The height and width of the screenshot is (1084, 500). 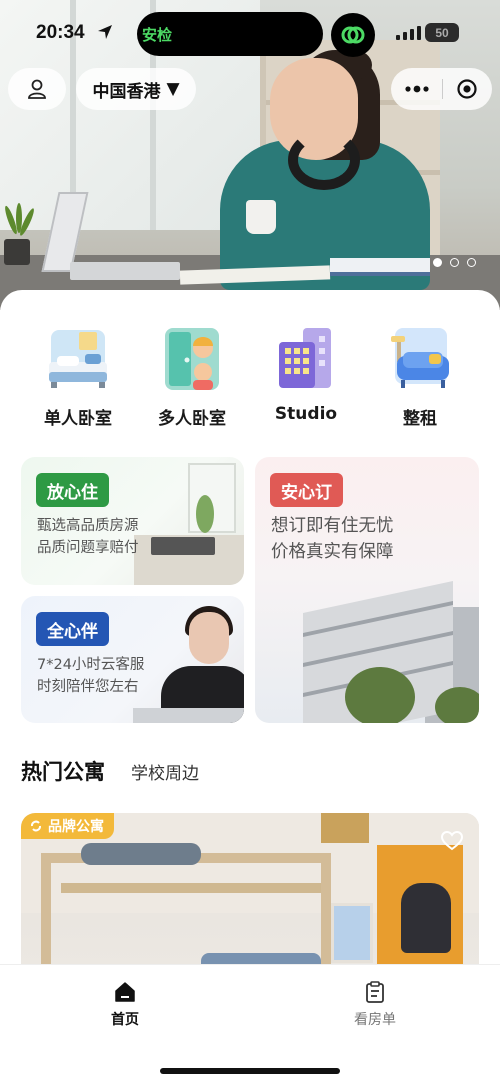 I want to click on category-label: Studio, so click(x=306, y=414).